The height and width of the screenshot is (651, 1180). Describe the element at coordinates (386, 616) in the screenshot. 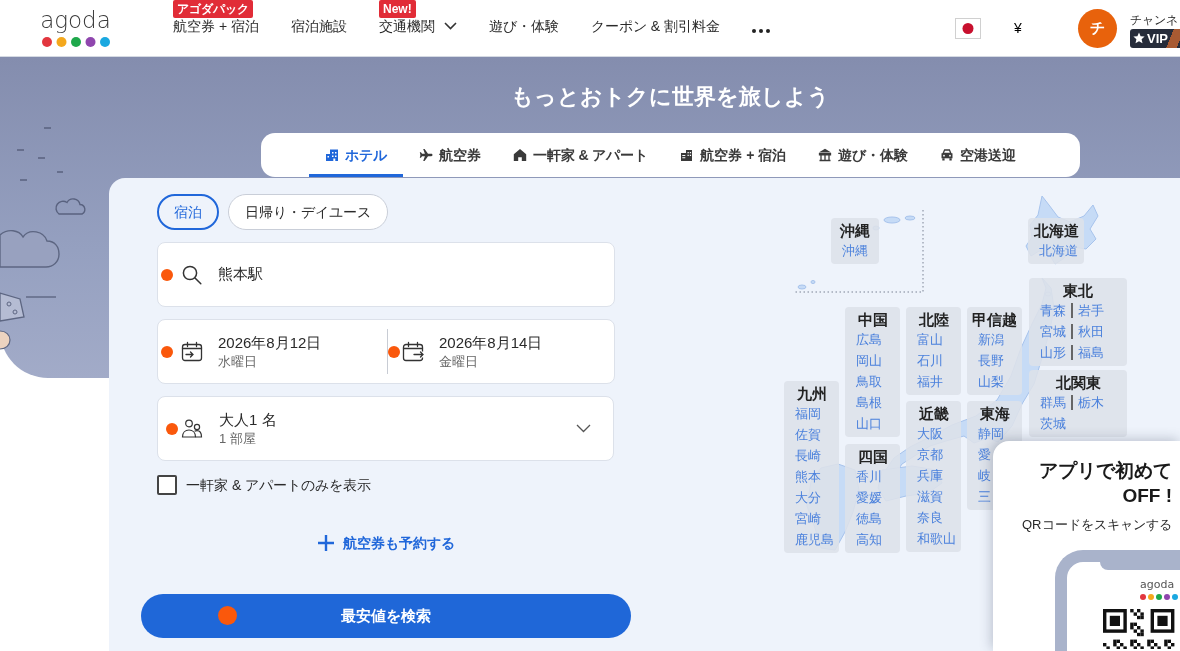

I see `search-button: 最安値を検索` at that location.